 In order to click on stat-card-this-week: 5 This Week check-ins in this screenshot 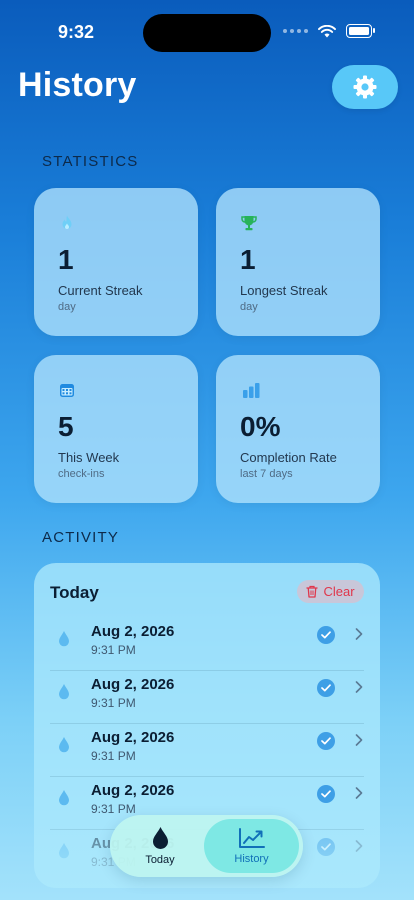, I will do `click(116, 429)`.